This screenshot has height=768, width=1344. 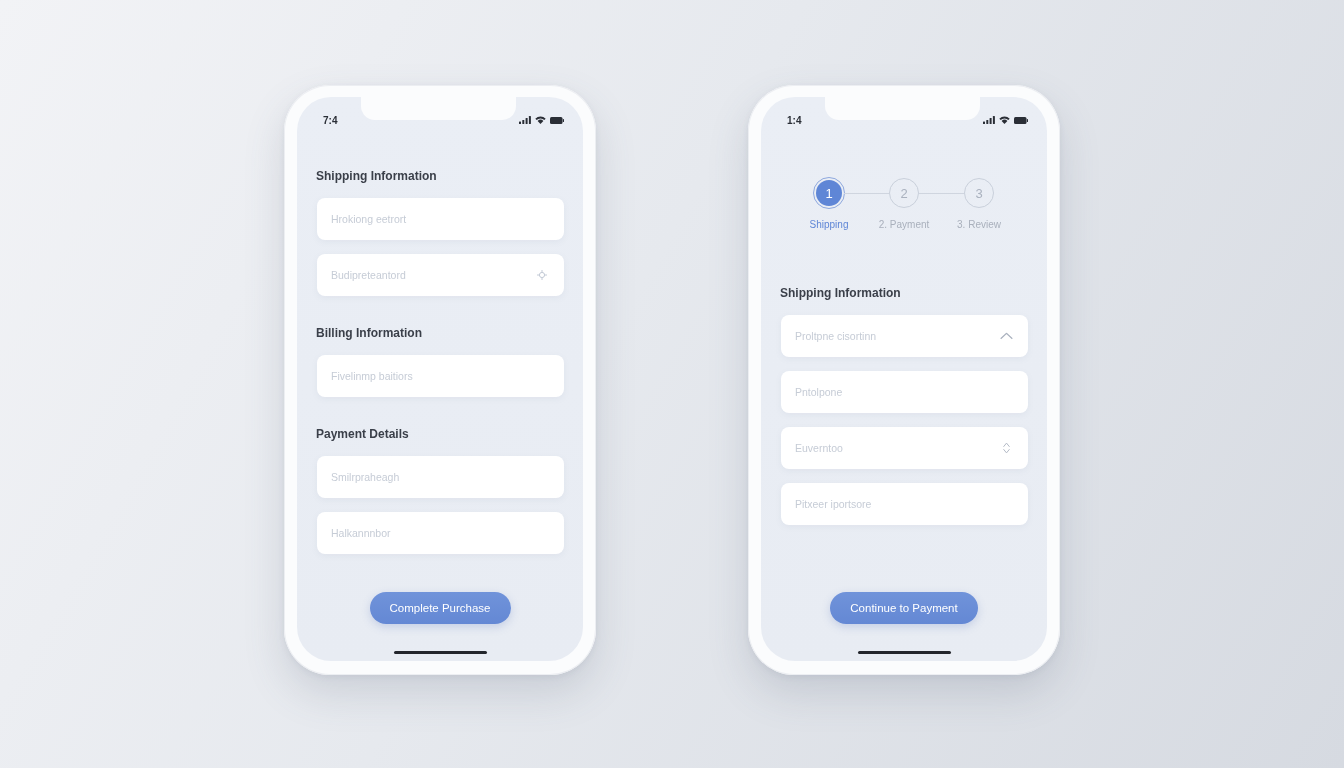 I want to click on input-field: Euverntoo, so click(x=904, y=448).